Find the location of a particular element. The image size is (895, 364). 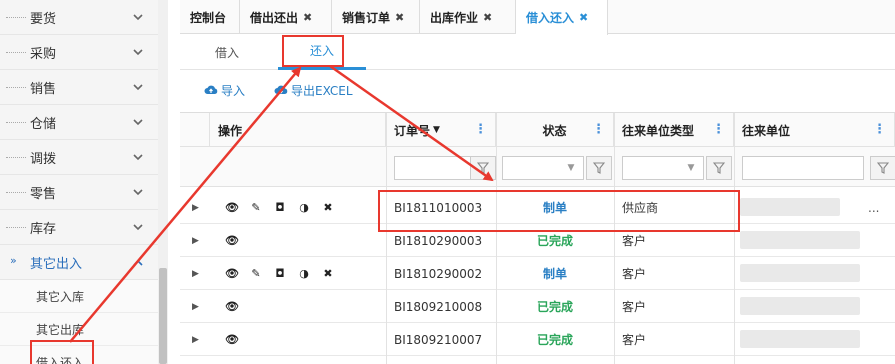

sidebar-item-label: 销售 is located at coordinates (43, 89).